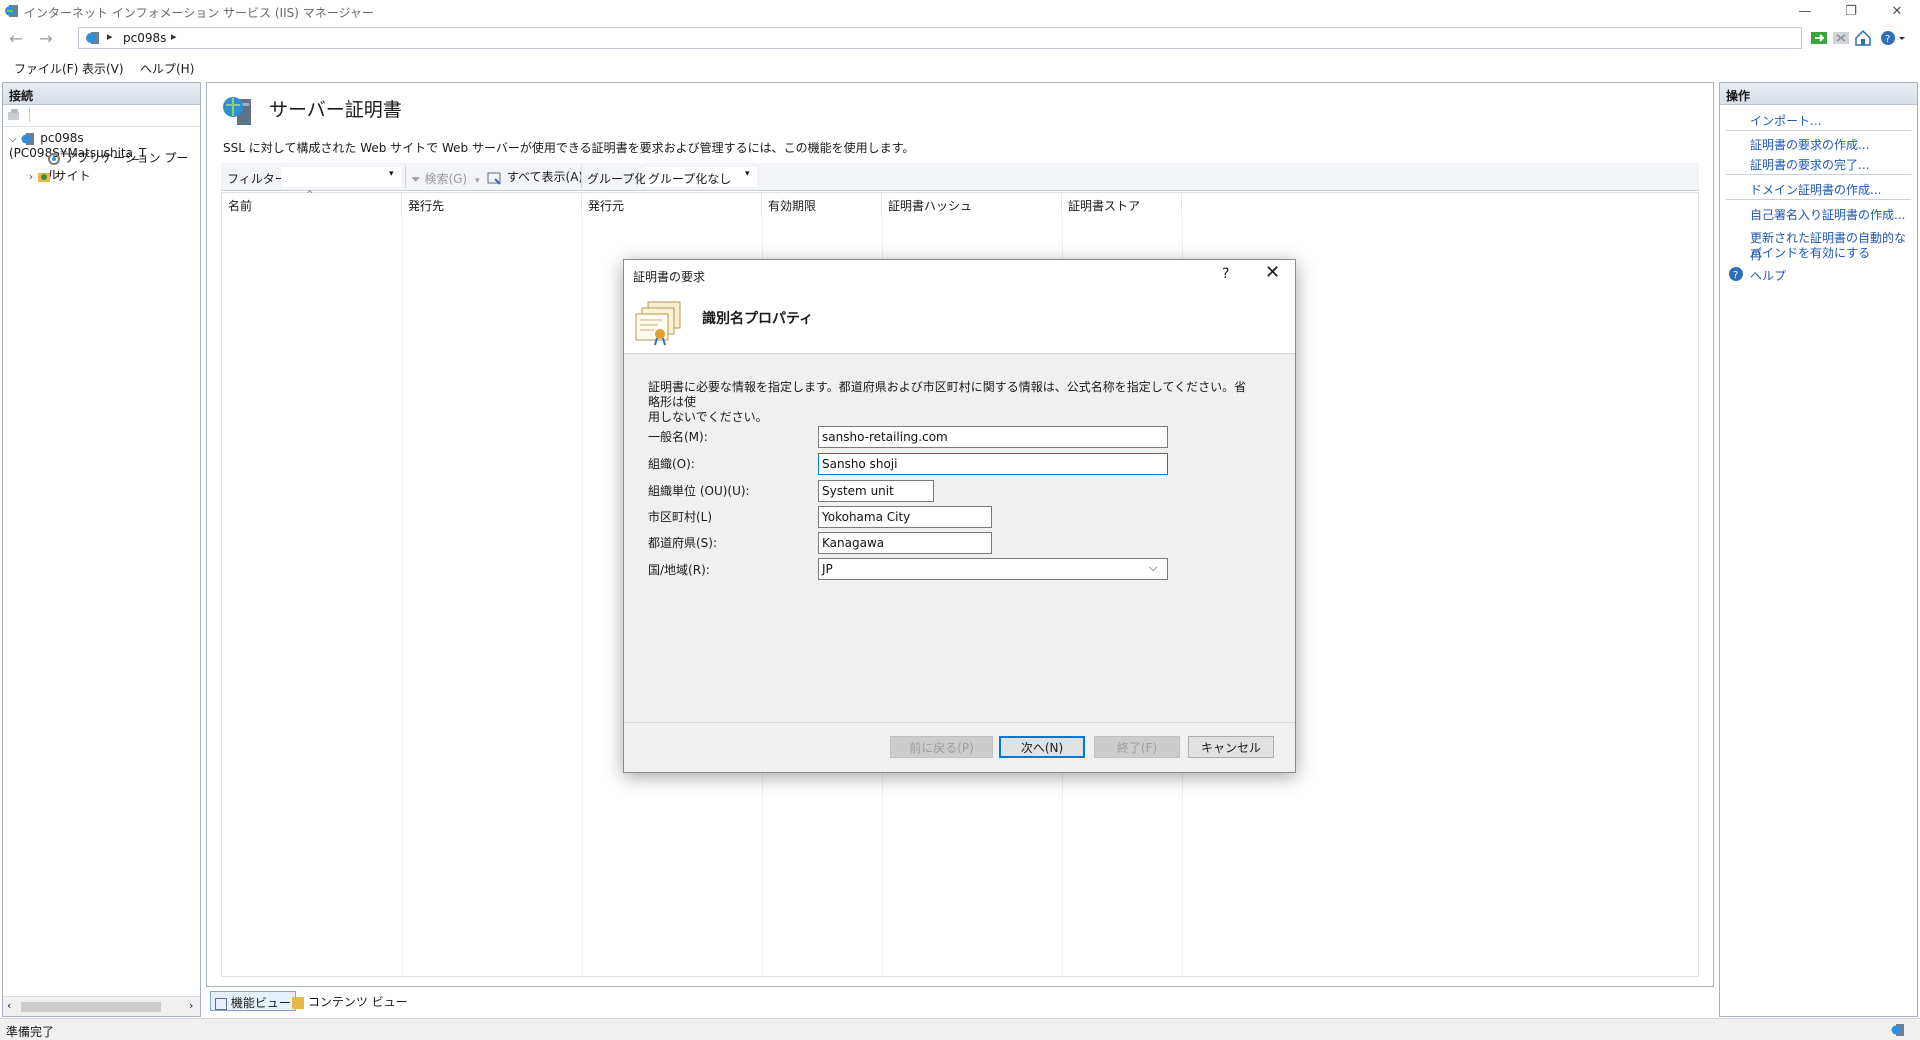  What do you see at coordinates (492, 204) in the screenshot?
I see `column-header-issued-to: 発行先` at bounding box center [492, 204].